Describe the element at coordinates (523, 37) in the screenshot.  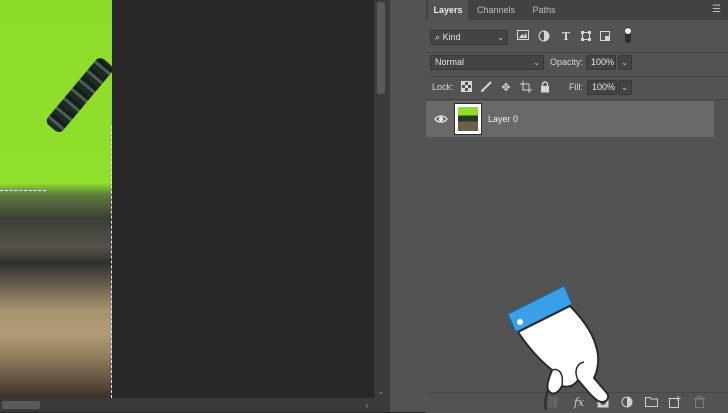
I see `image-filter-icon` at that location.